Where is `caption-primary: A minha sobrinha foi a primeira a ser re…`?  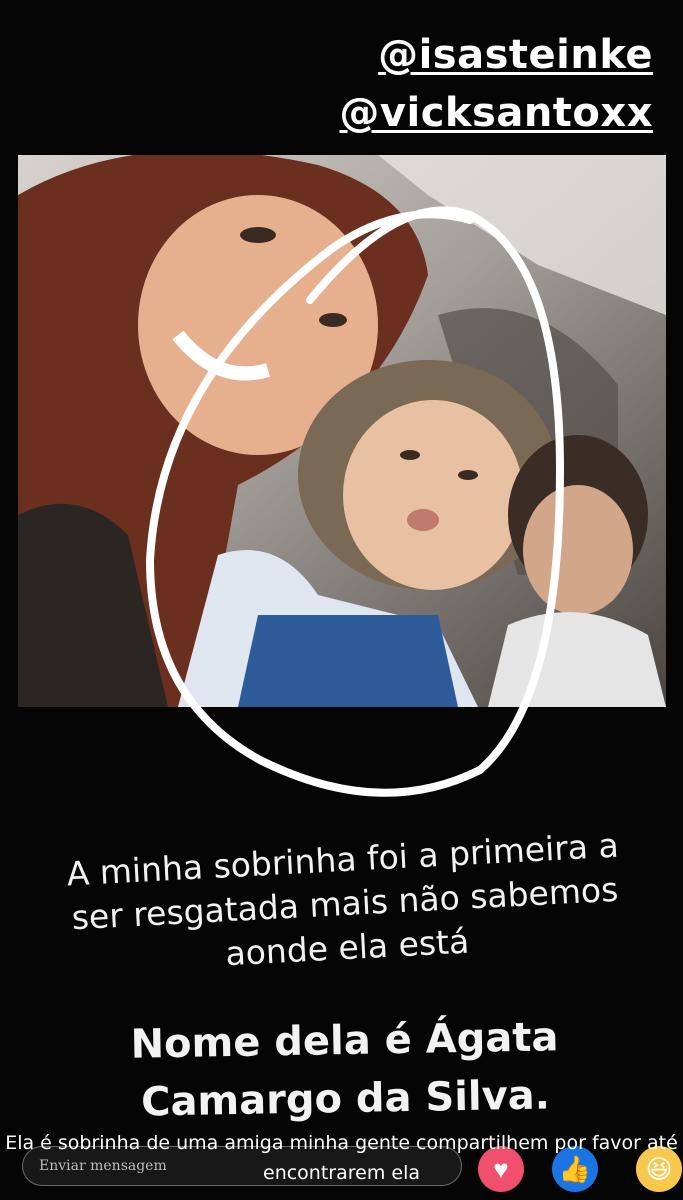 caption-primary: A minha sobrinha foi a primeira a ser re… is located at coordinates (342, 899).